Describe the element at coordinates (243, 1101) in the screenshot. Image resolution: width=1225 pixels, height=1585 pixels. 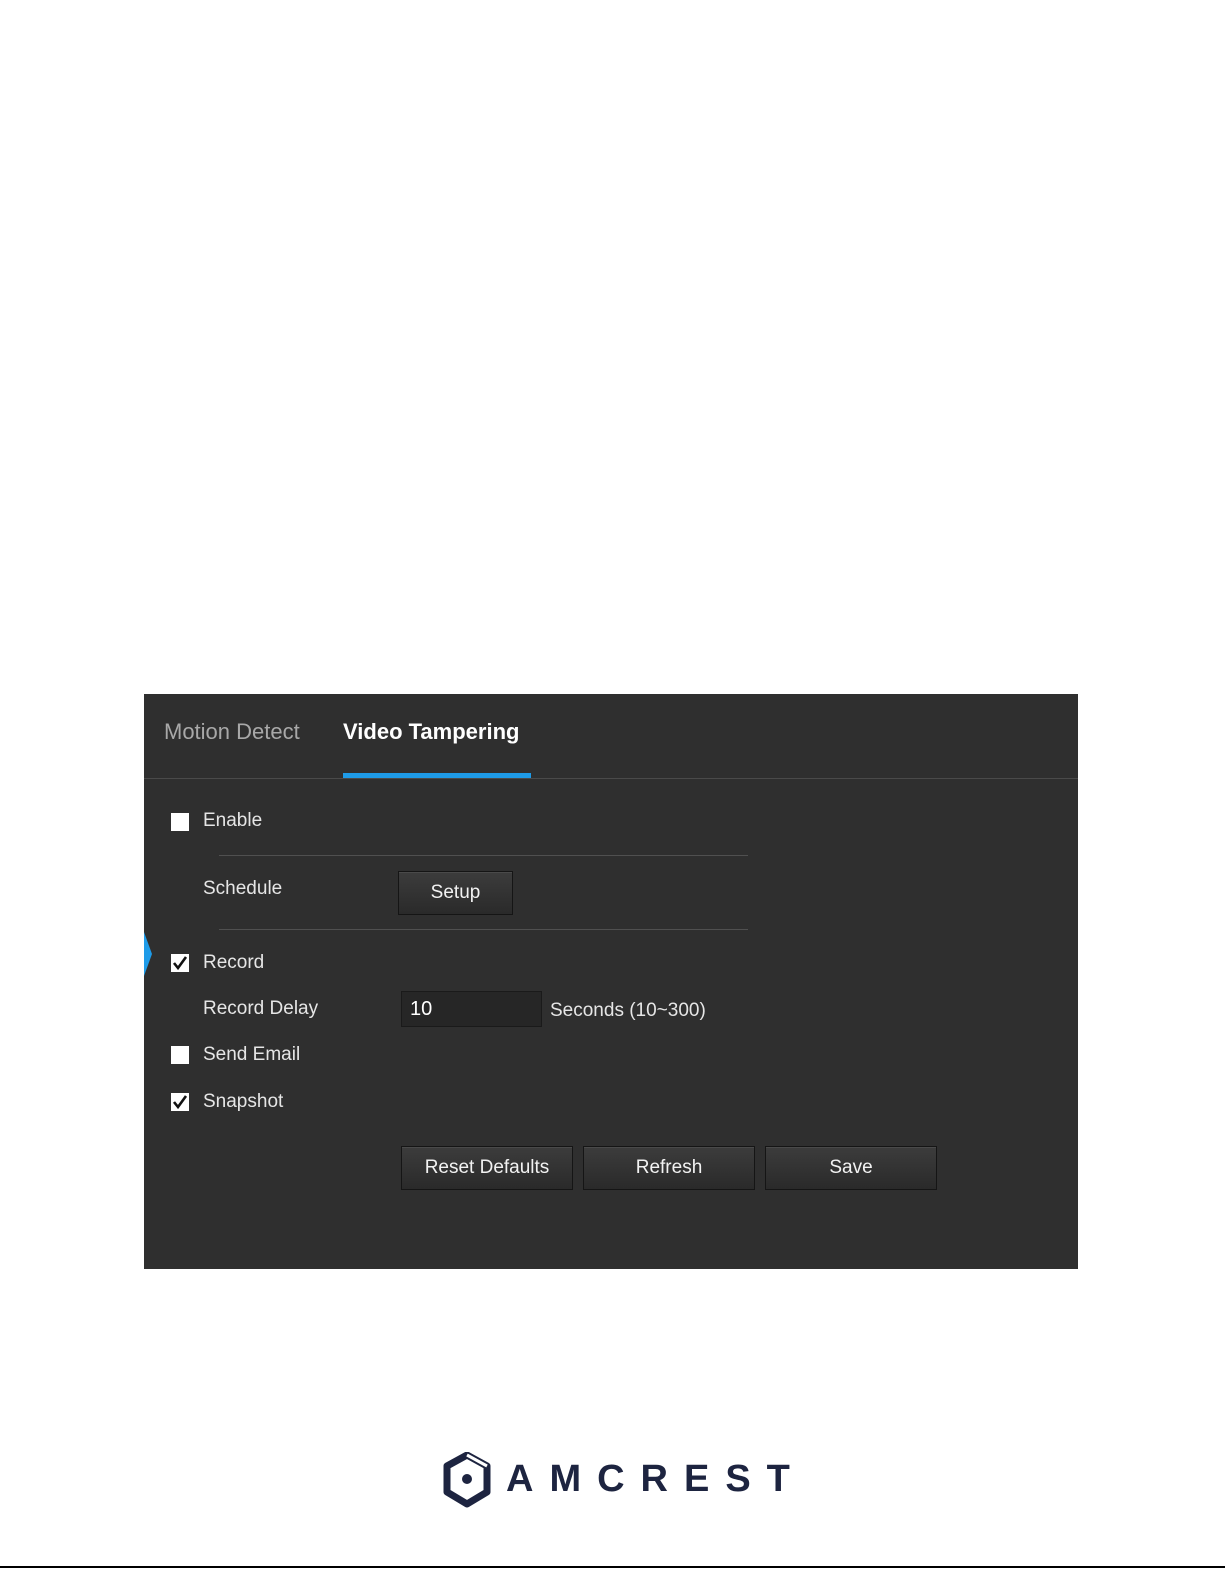
I see `snapshot-label: Snapshot` at that location.